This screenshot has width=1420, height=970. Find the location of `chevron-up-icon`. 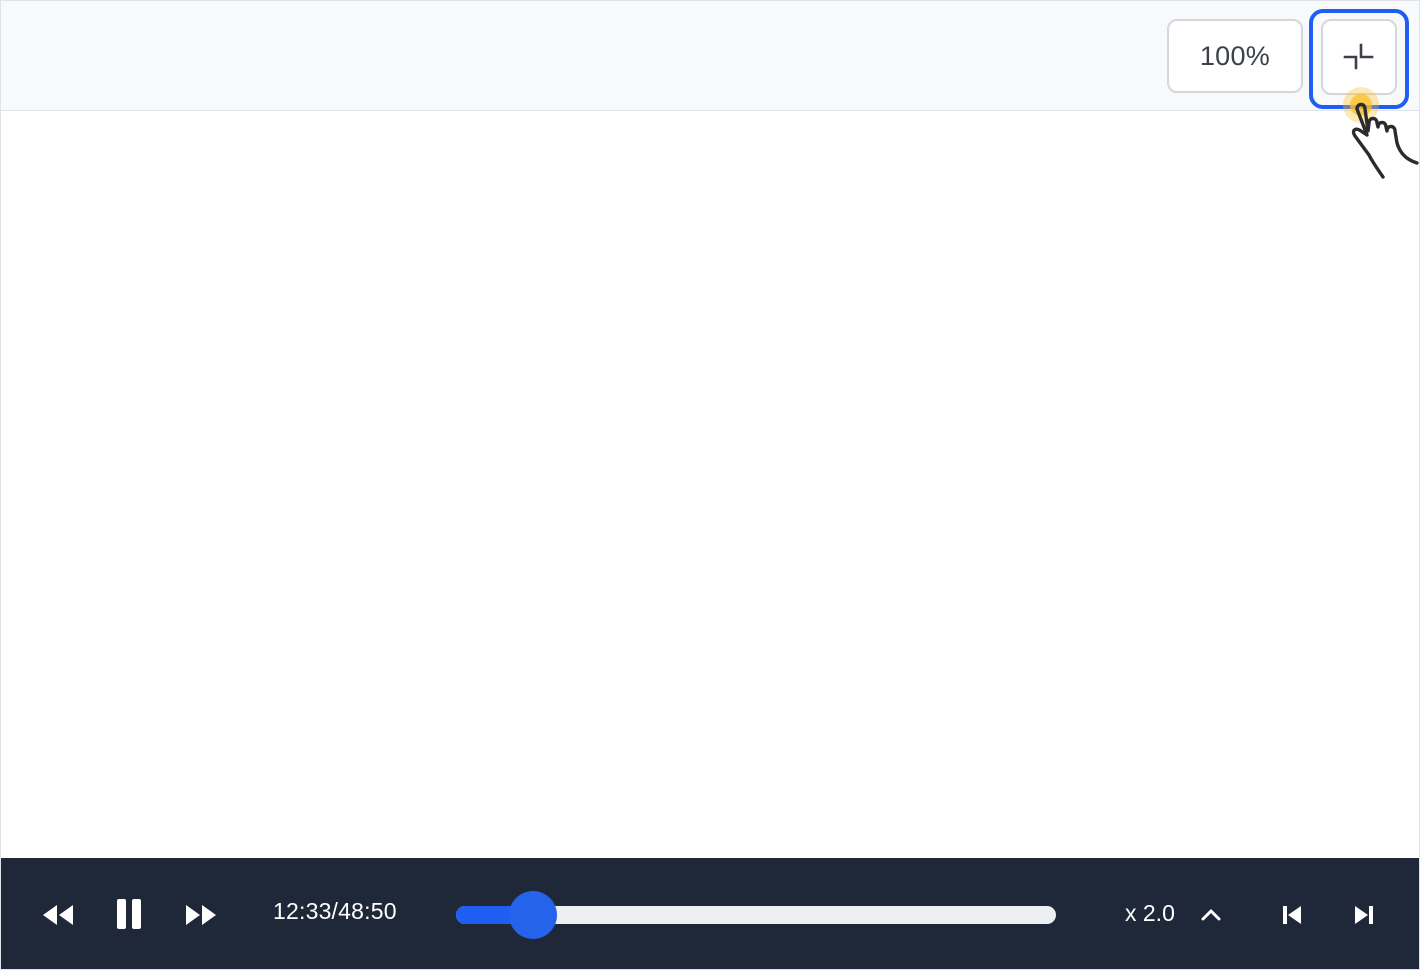

chevron-up-icon is located at coordinates (1211, 915).